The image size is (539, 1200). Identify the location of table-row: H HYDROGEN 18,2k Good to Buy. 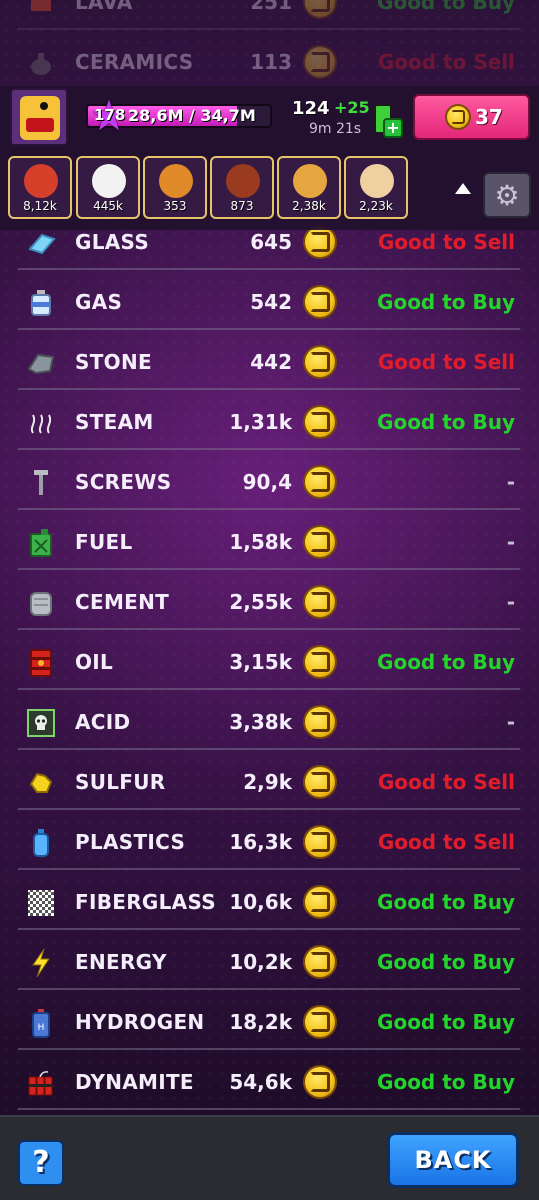
(269, 1020).